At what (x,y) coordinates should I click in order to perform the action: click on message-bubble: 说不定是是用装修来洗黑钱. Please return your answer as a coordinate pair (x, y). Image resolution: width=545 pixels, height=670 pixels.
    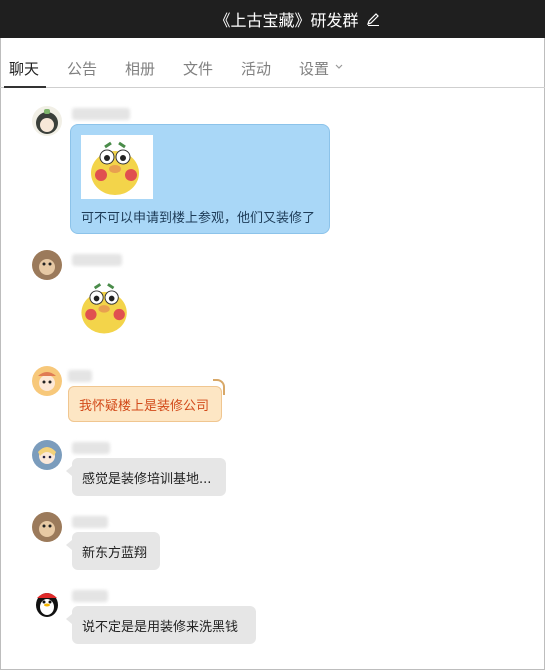
    Looking at the image, I should click on (161, 625).